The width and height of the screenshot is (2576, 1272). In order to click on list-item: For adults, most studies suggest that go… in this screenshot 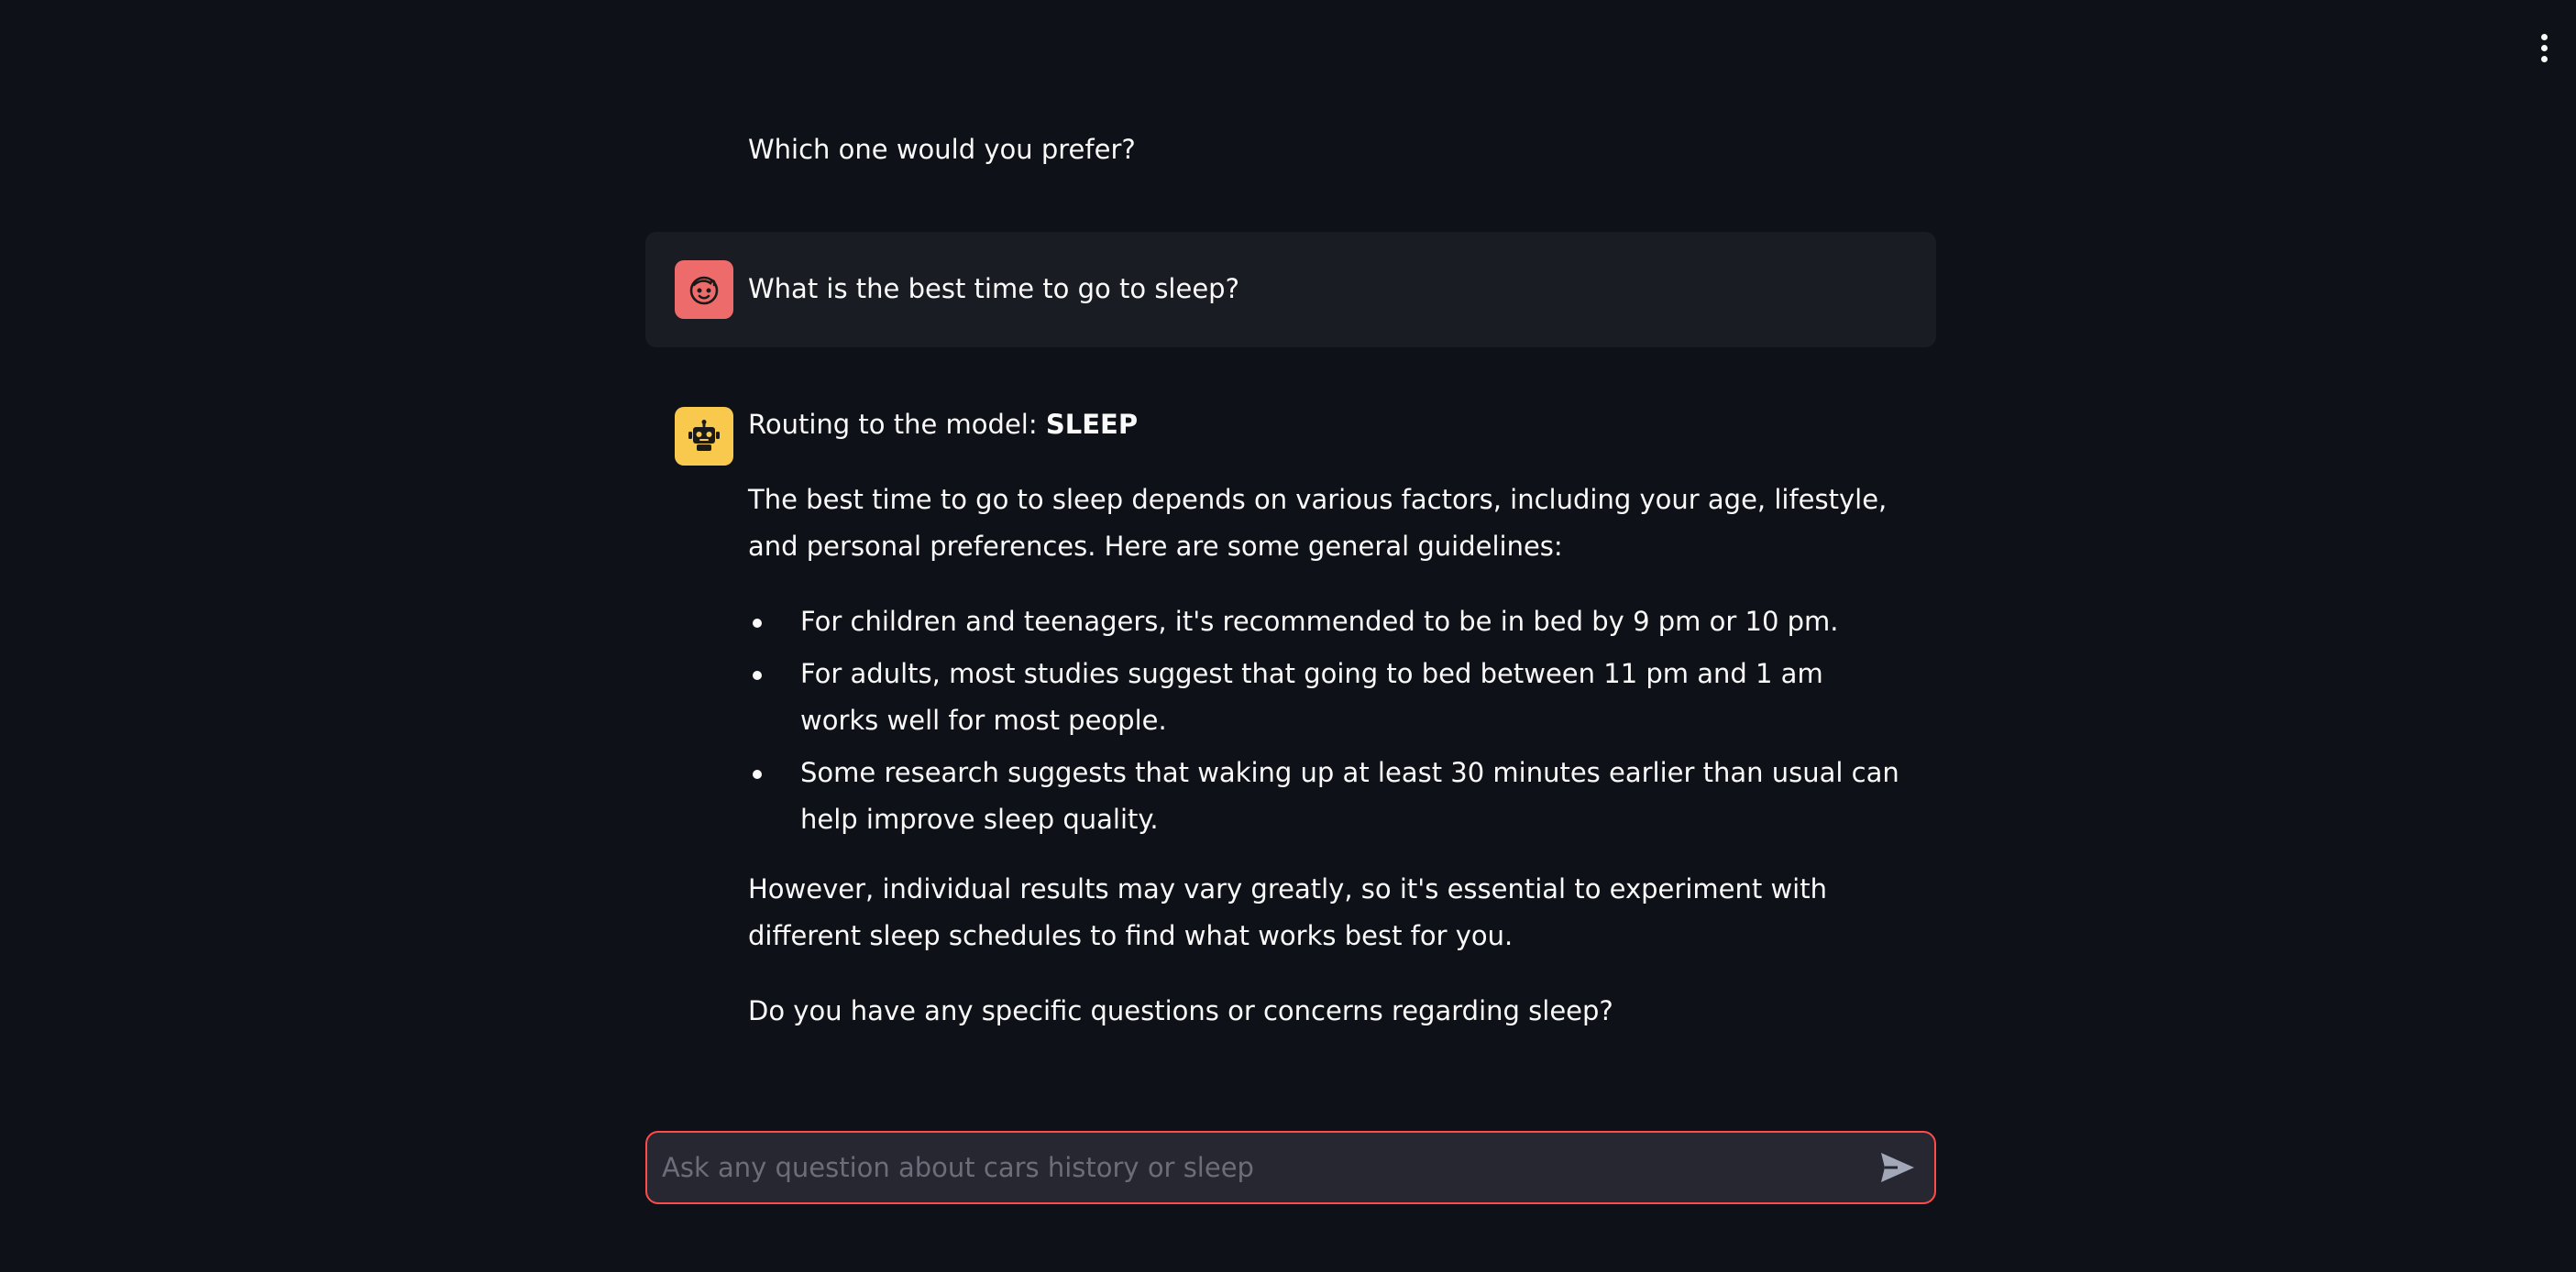, I will do `click(1328, 697)`.